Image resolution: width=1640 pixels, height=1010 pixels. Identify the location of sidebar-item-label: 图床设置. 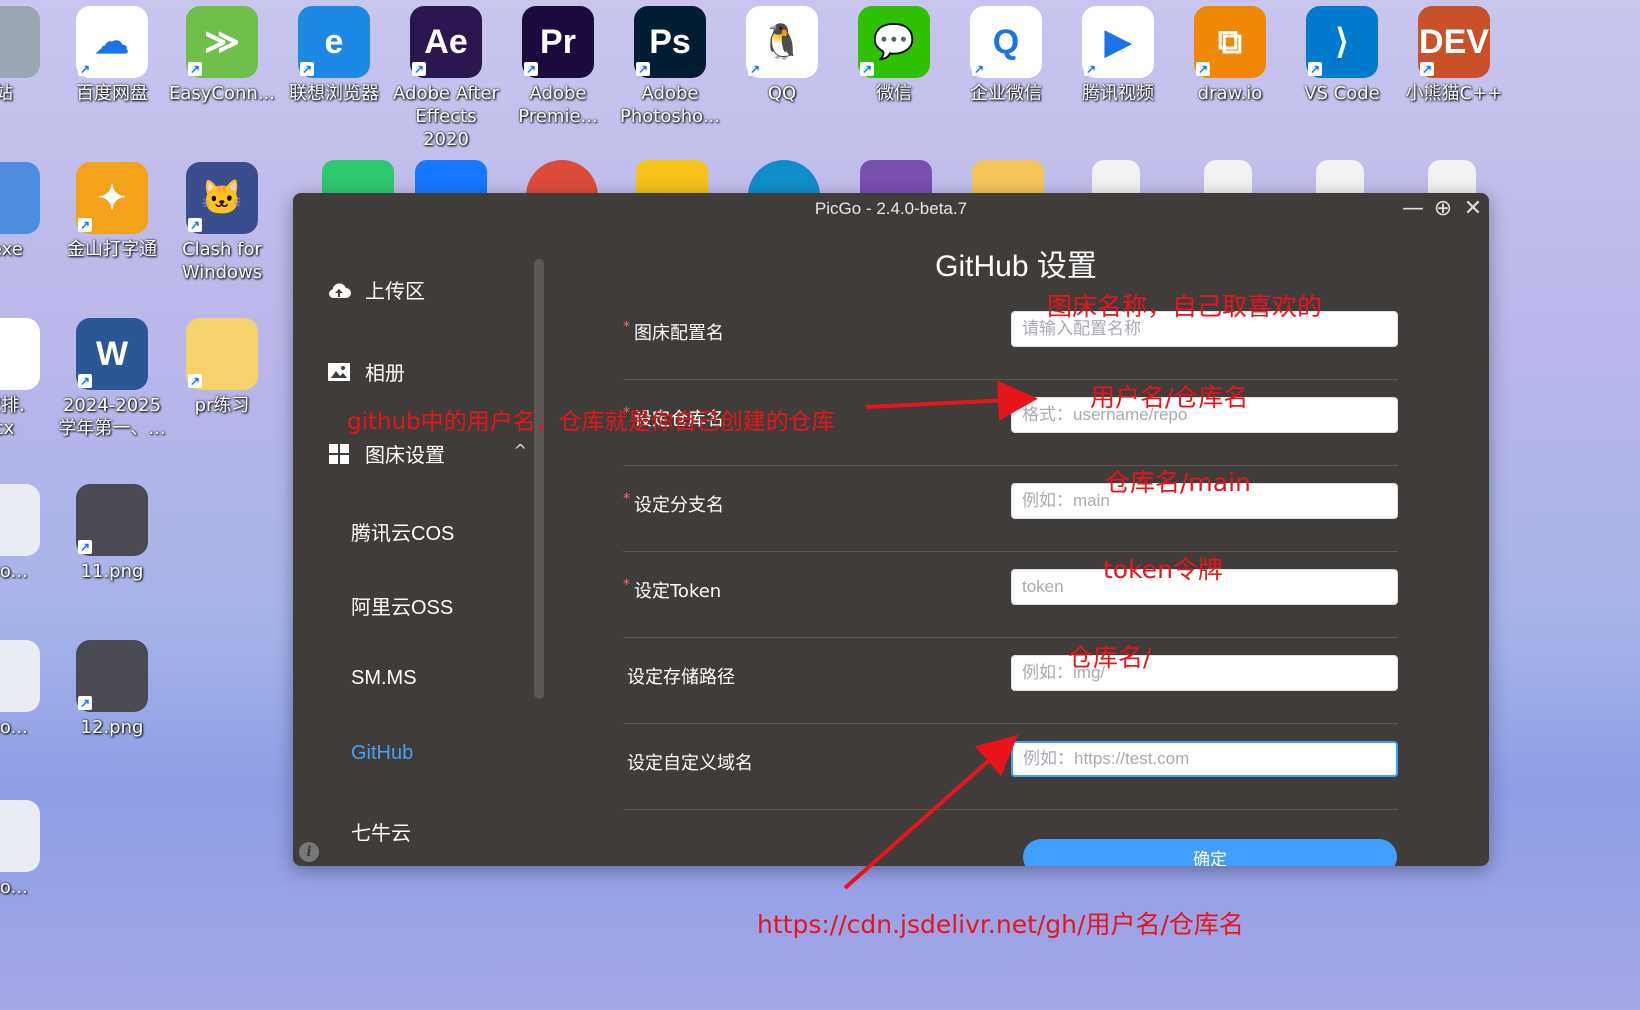
(405, 455).